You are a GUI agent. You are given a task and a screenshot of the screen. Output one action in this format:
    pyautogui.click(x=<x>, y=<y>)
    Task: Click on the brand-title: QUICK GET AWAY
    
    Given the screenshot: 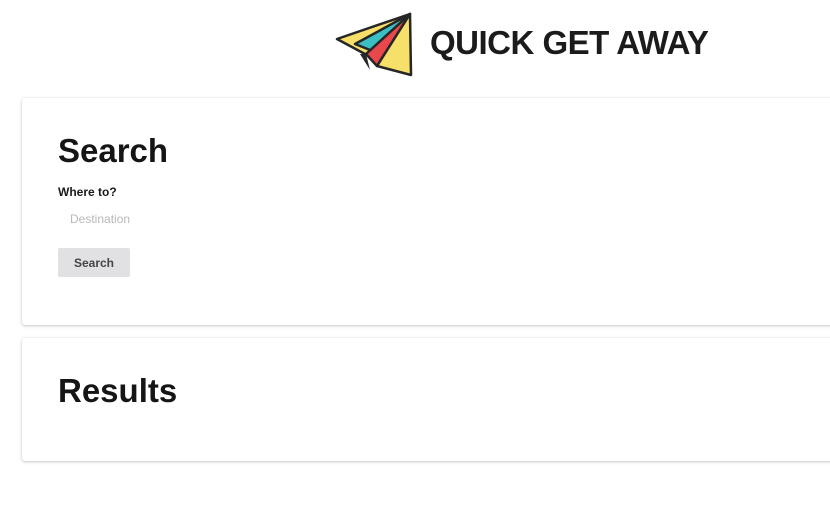 What is the action you would take?
    pyautogui.click(x=569, y=42)
    